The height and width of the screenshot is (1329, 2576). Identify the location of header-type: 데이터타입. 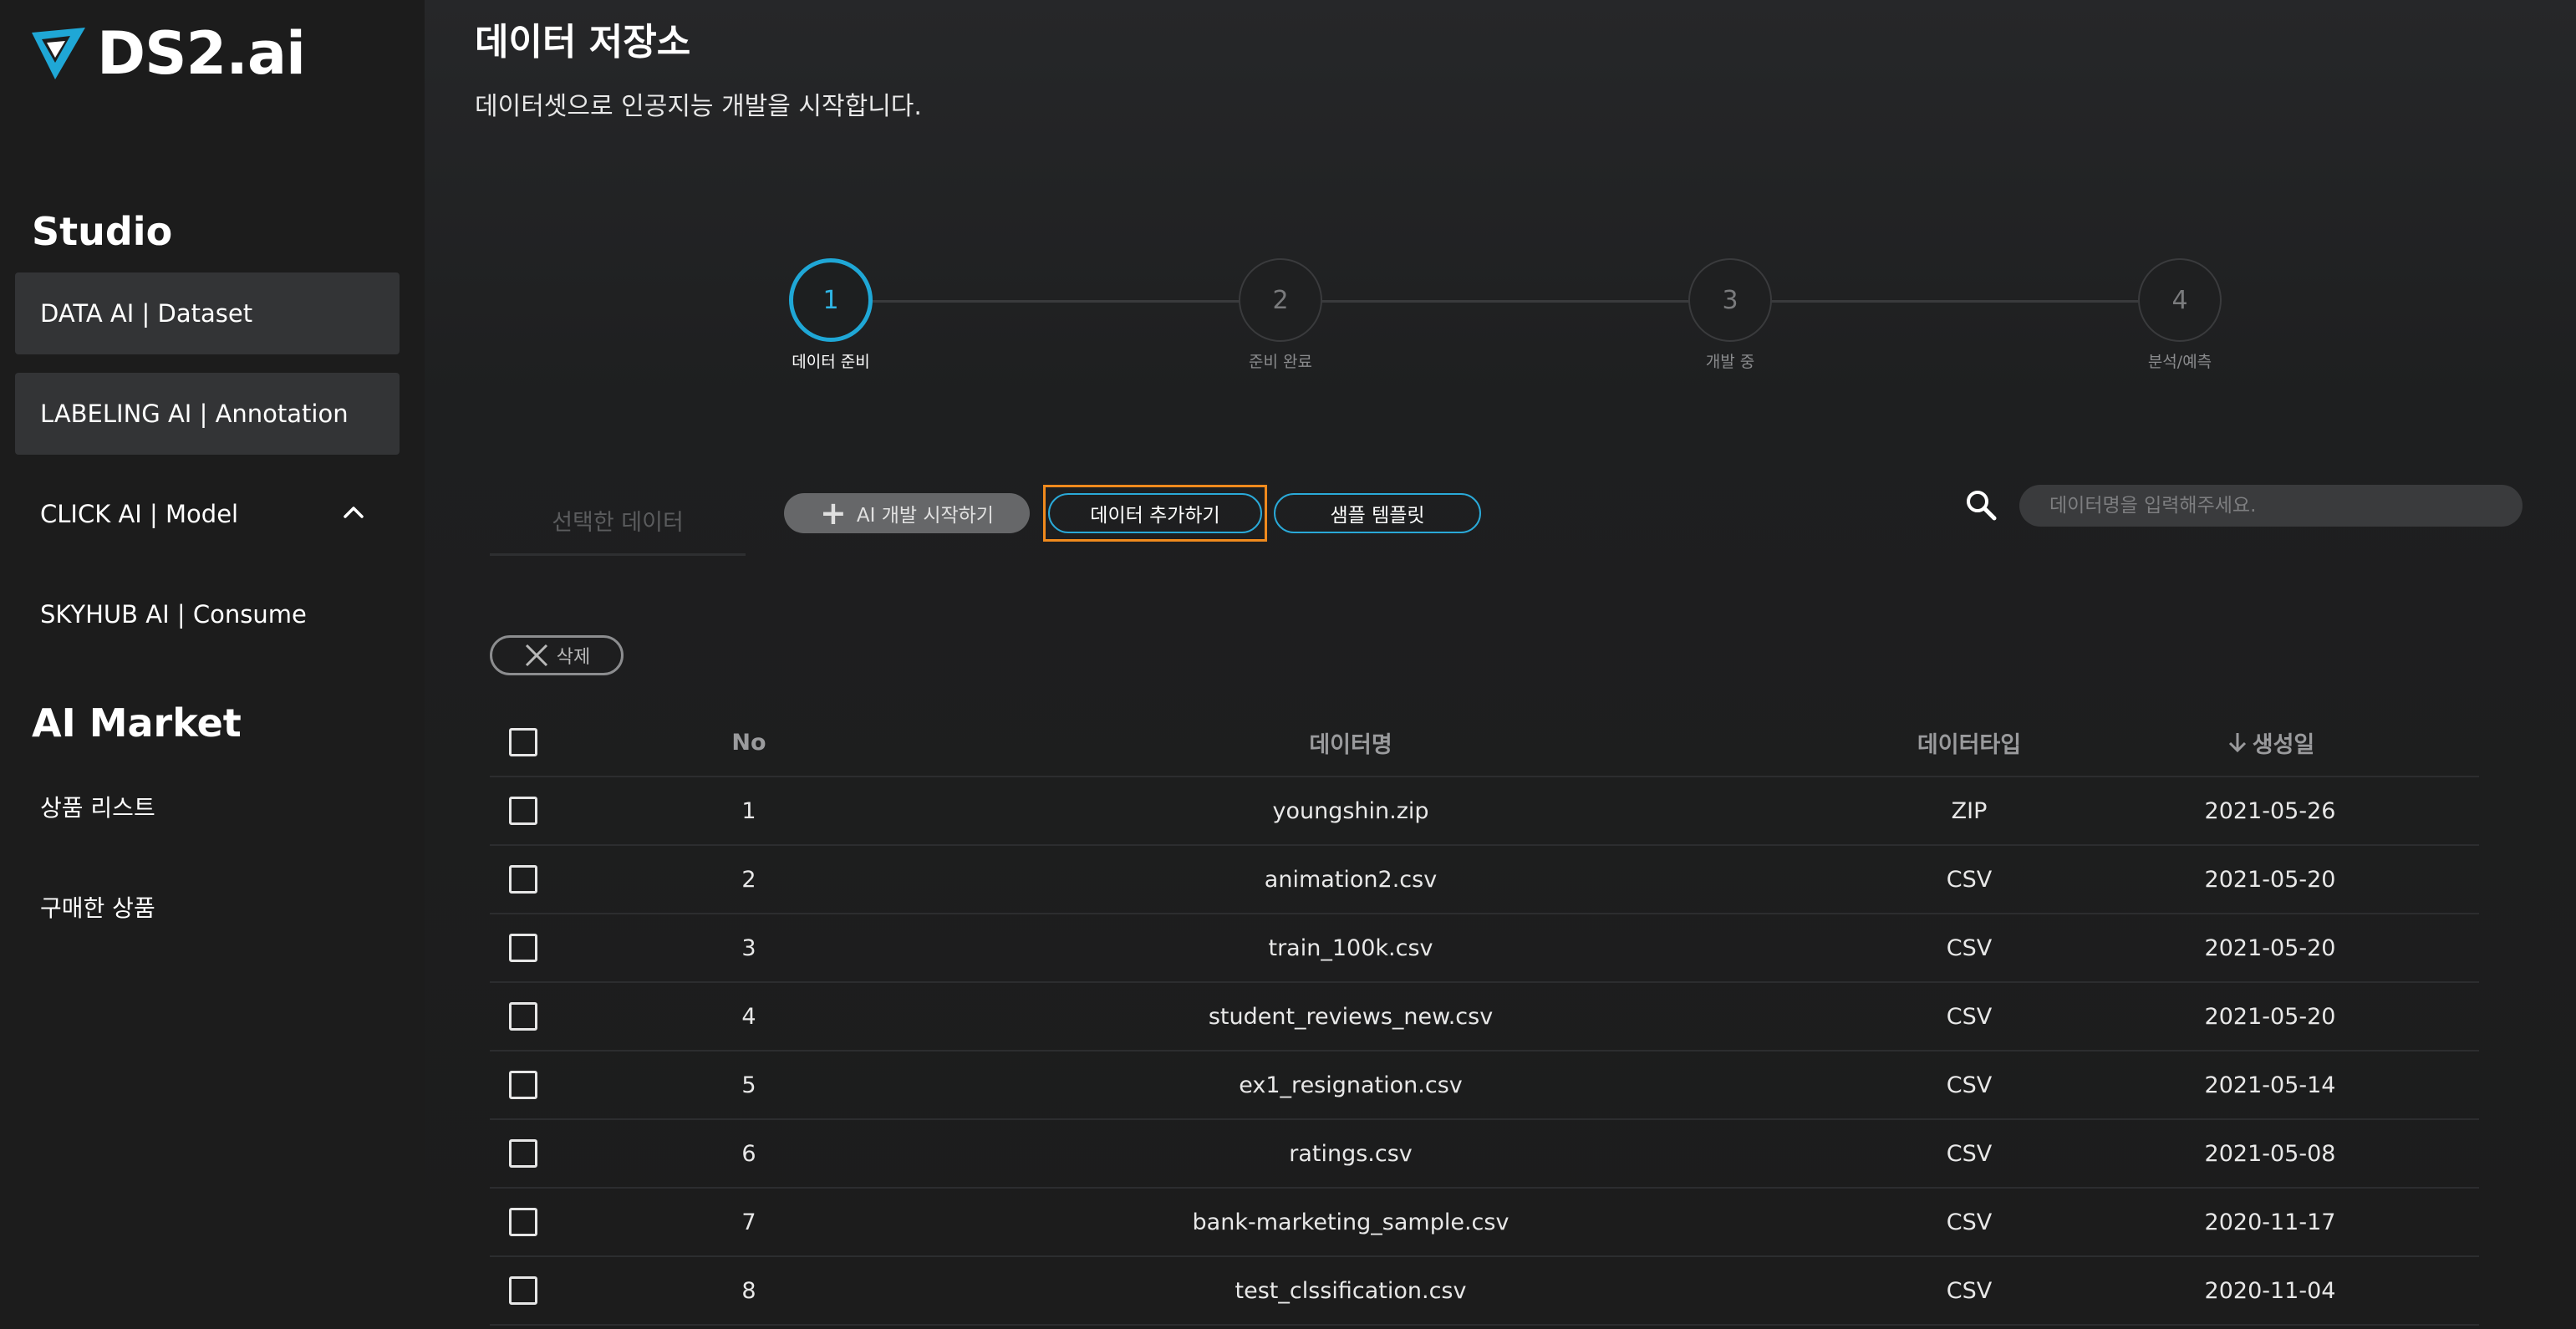
(1969, 742).